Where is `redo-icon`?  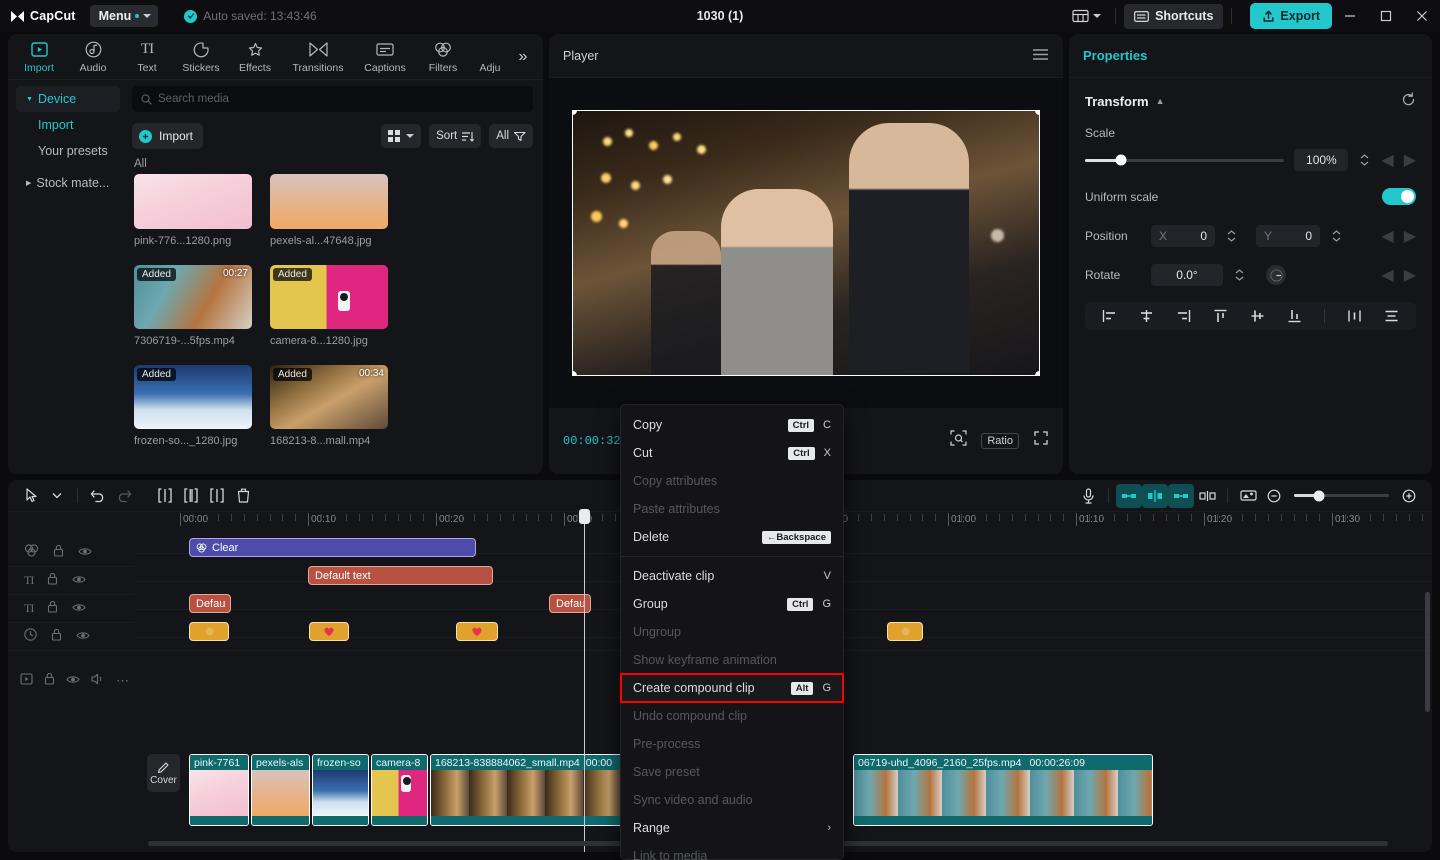 redo-icon is located at coordinates (124, 496).